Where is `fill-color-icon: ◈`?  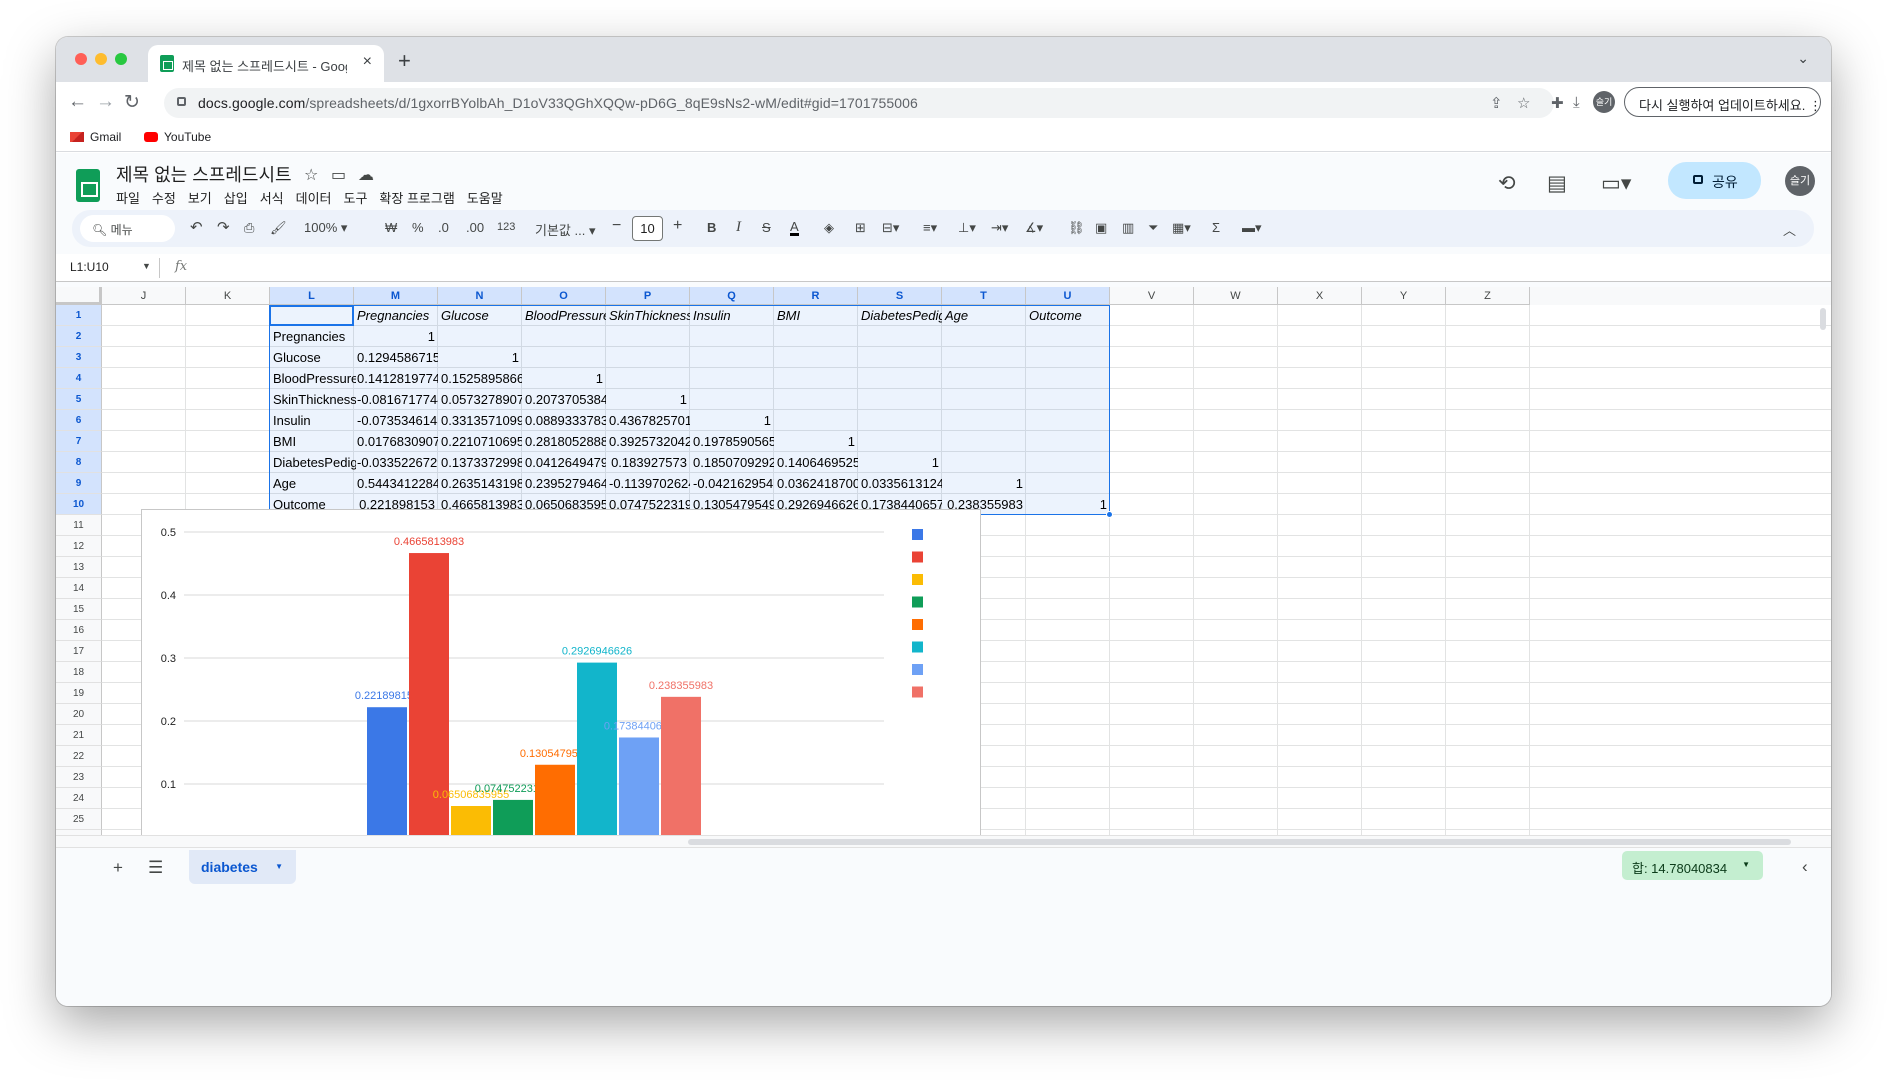 fill-color-icon: ◈ is located at coordinates (829, 228).